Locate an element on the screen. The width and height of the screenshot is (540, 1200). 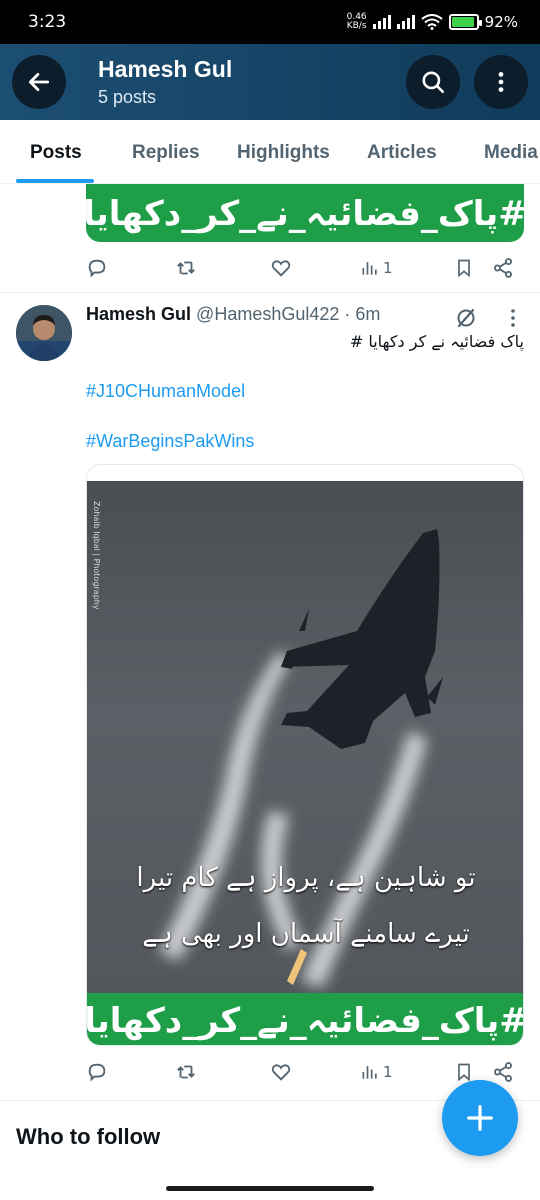
tab-media: Media is located at coordinates (511, 153).